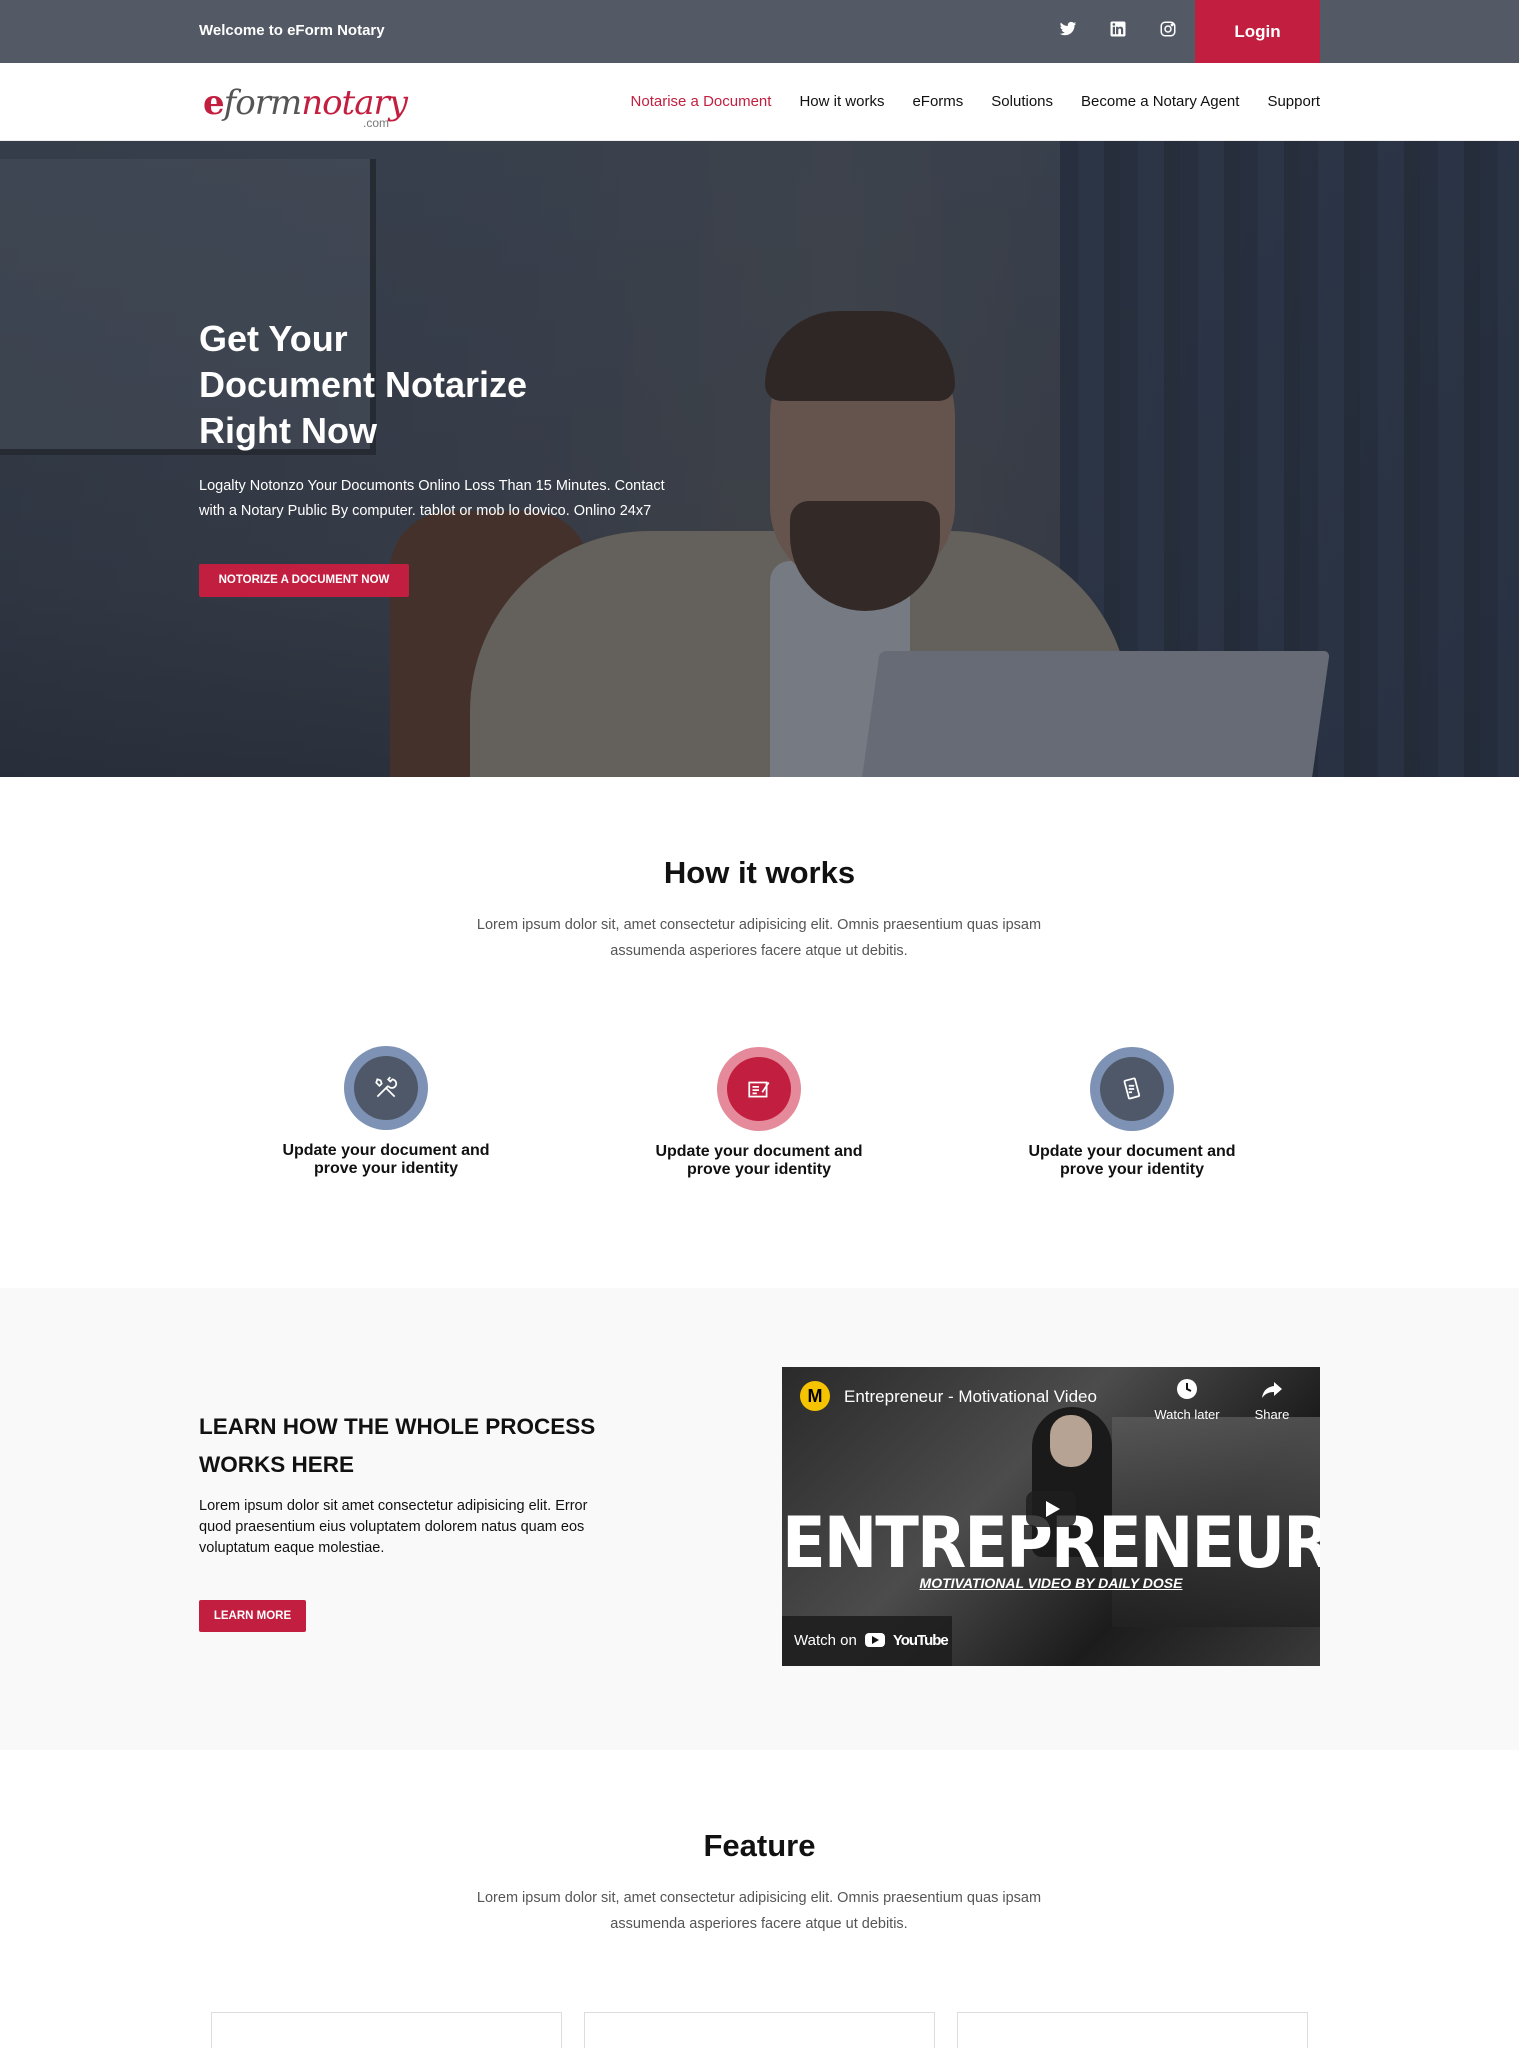 The image size is (1519, 2048). I want to click on tools-icon, so click(386, 1087).